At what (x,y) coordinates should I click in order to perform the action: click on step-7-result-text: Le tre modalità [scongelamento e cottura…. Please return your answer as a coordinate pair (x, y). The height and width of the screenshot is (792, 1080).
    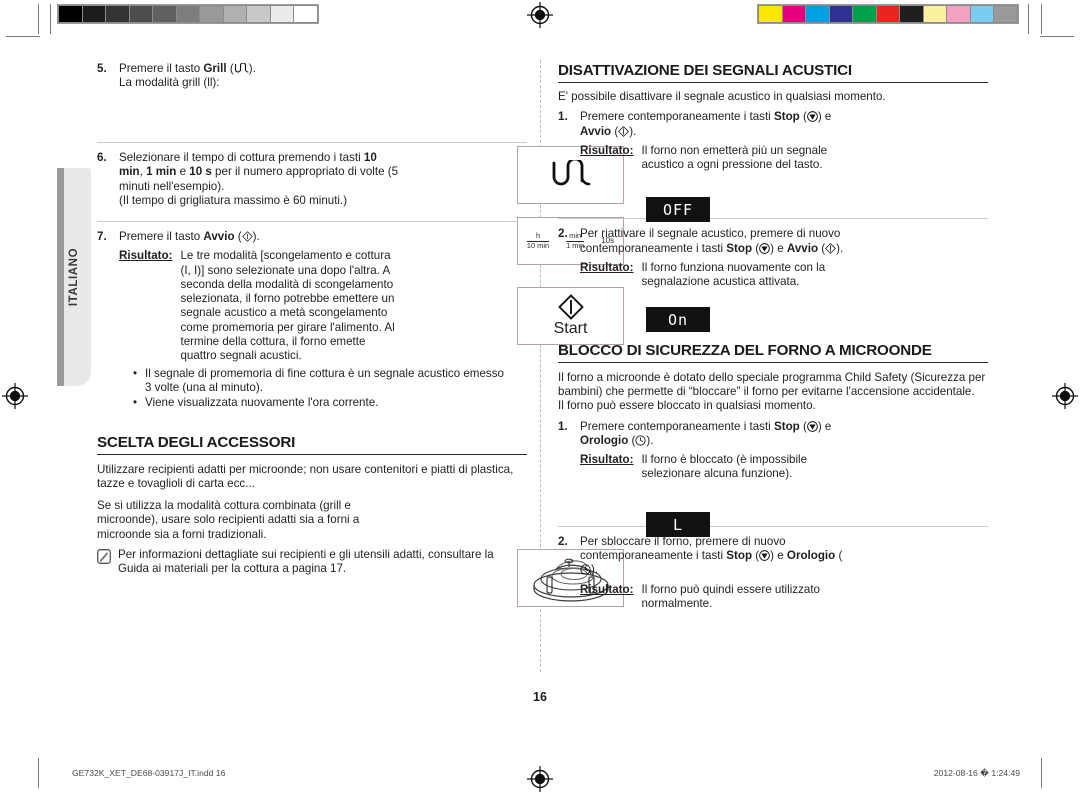
    Looking at the image, I should click on (287, 306).